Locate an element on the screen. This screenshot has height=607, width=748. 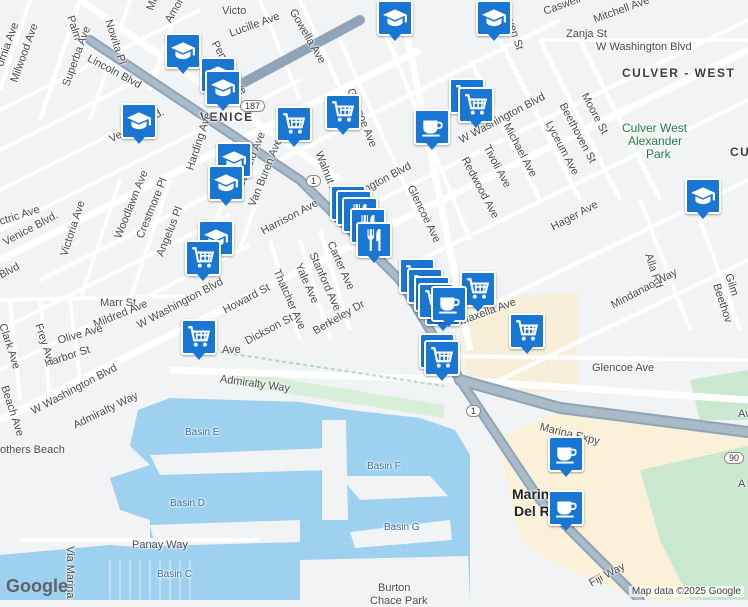
water-label: Basin E is located at coordinates (202, 432).